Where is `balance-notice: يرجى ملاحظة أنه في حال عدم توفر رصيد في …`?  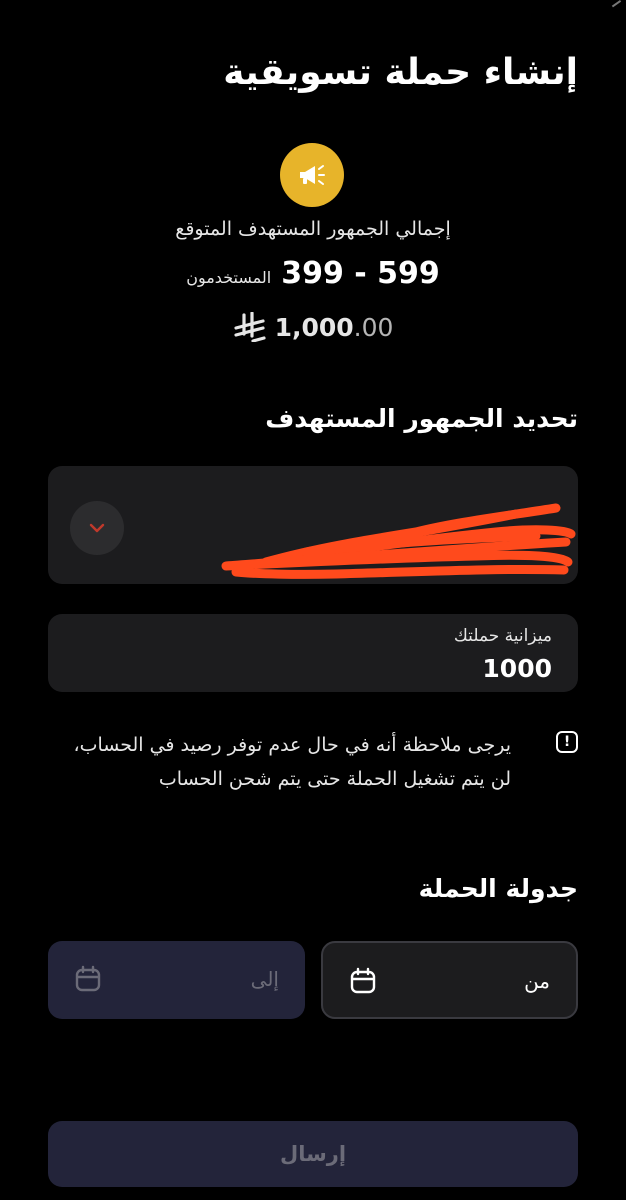
balance-notice: يرجى ملاحظة أنه في حال عدم توفر رصيد في … is located at coordinates (292, 762).